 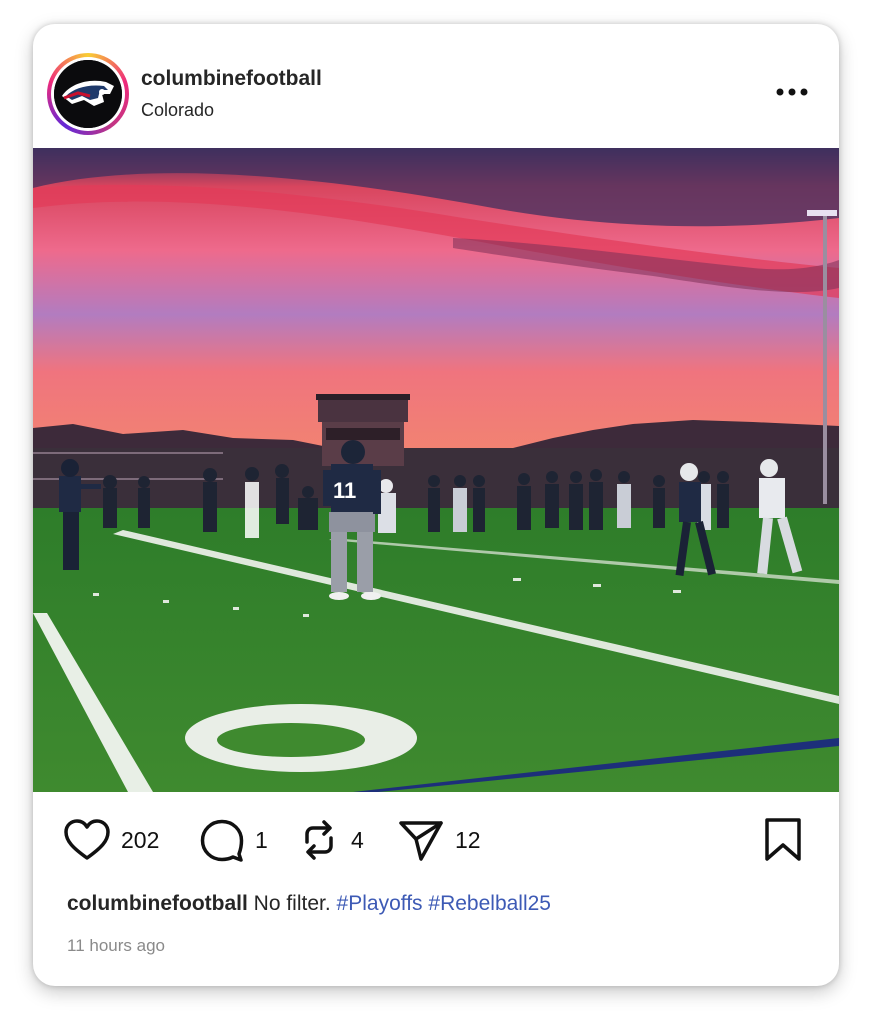 I want to click on more-options-icon, so click(x=792, y=92).